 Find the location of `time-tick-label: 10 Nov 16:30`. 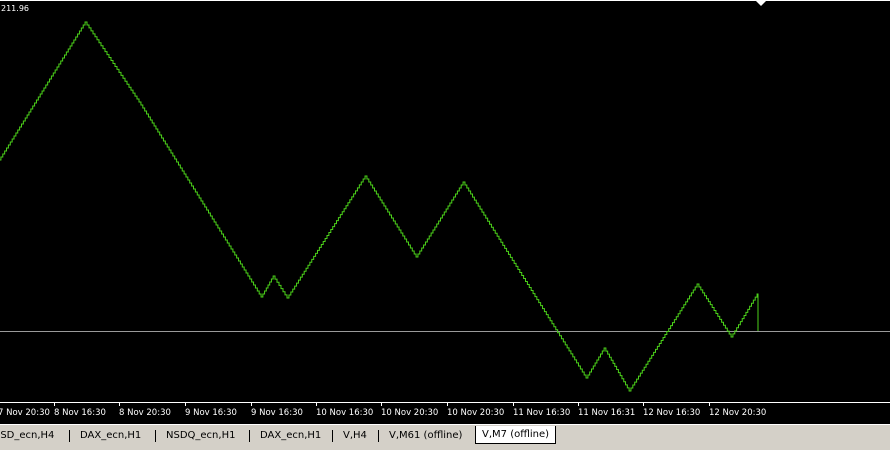

time-tick-label: 10 Nov 16:30 is located at coordinates (344, 413).